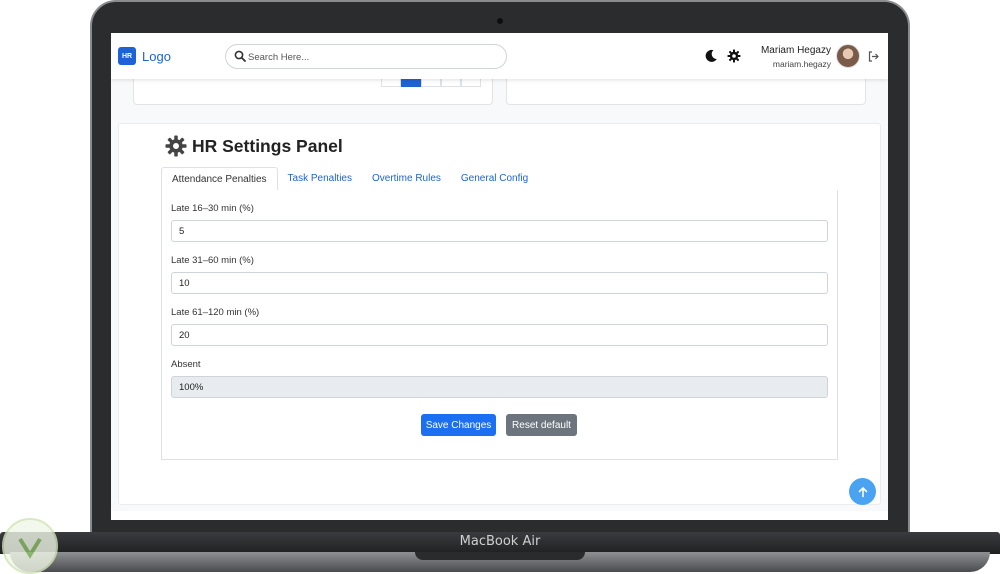 This screenshot has width=1000, height=574. What do you see at coordinates (795, 50) in the screenshot?
I see `user-name: Mariam Hegazy` at bounding box center [795, 50].